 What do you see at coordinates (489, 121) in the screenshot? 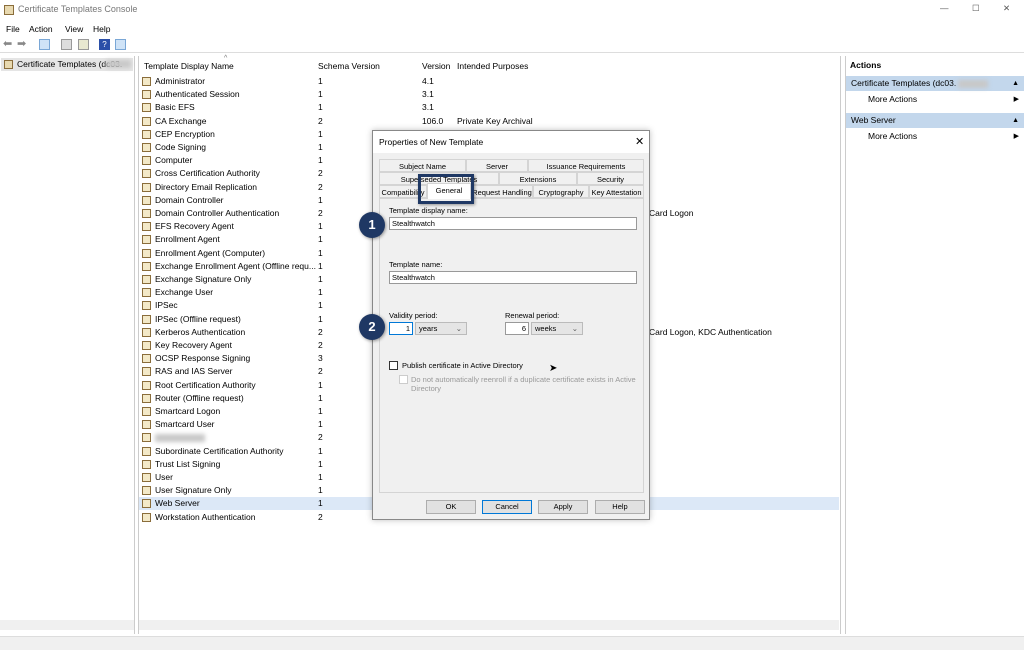
I see `table-row: CA Exchange 2 106.0 Private Key Archival` at bounding box center [489, 121].